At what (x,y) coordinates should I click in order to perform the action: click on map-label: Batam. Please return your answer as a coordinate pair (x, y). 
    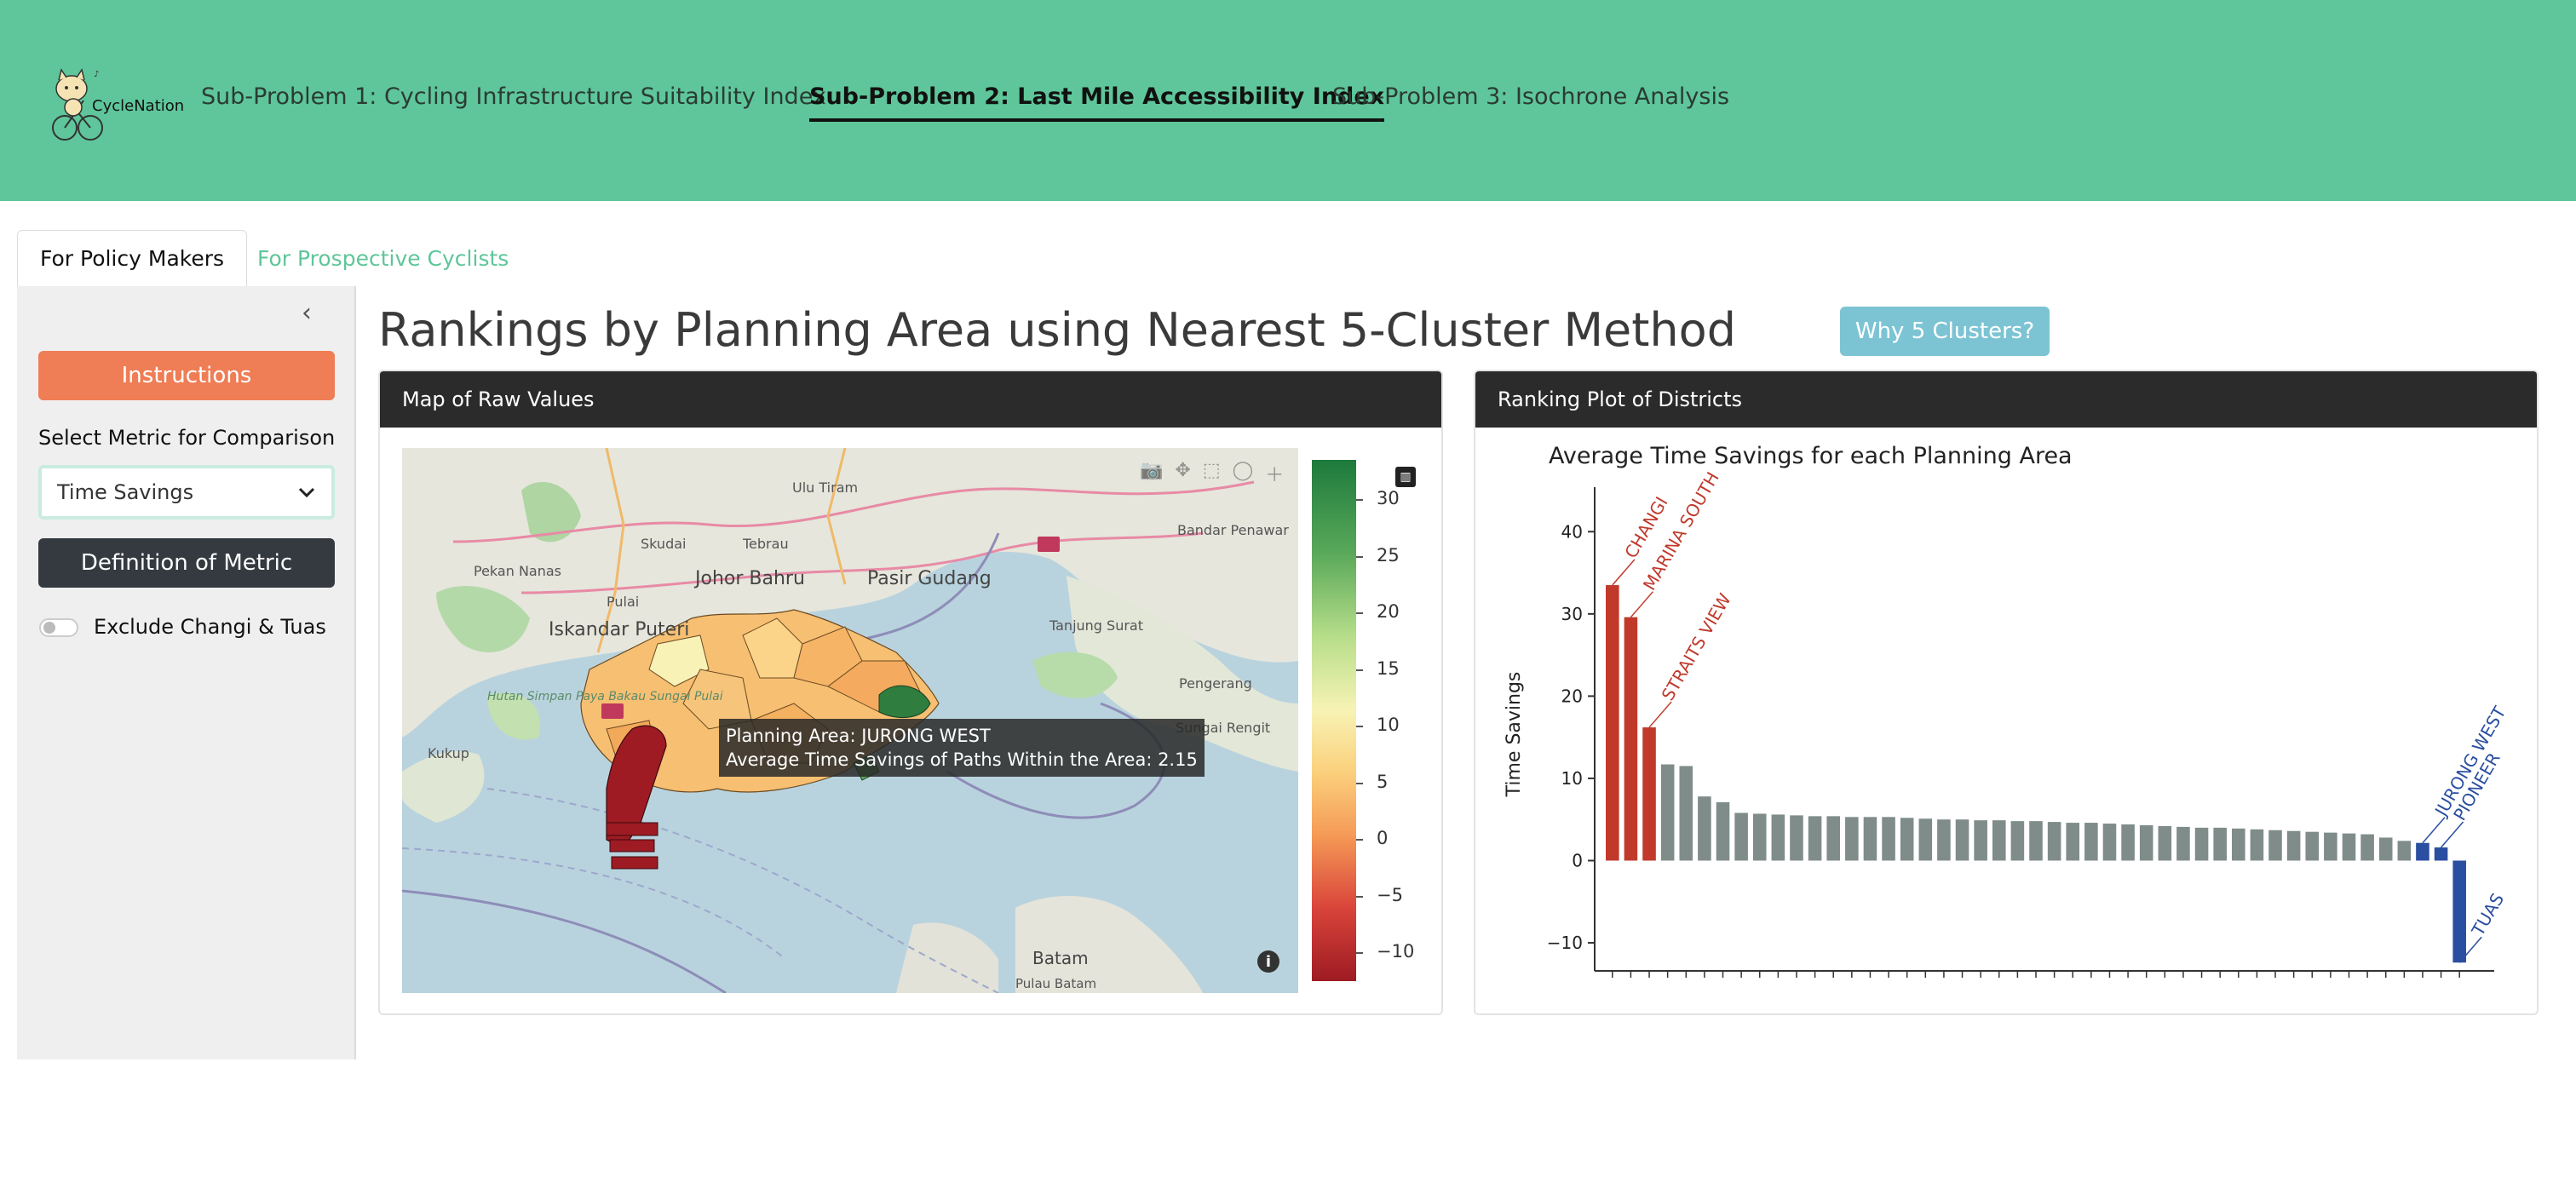
    Looking at the image, I should click on (1060, 958).